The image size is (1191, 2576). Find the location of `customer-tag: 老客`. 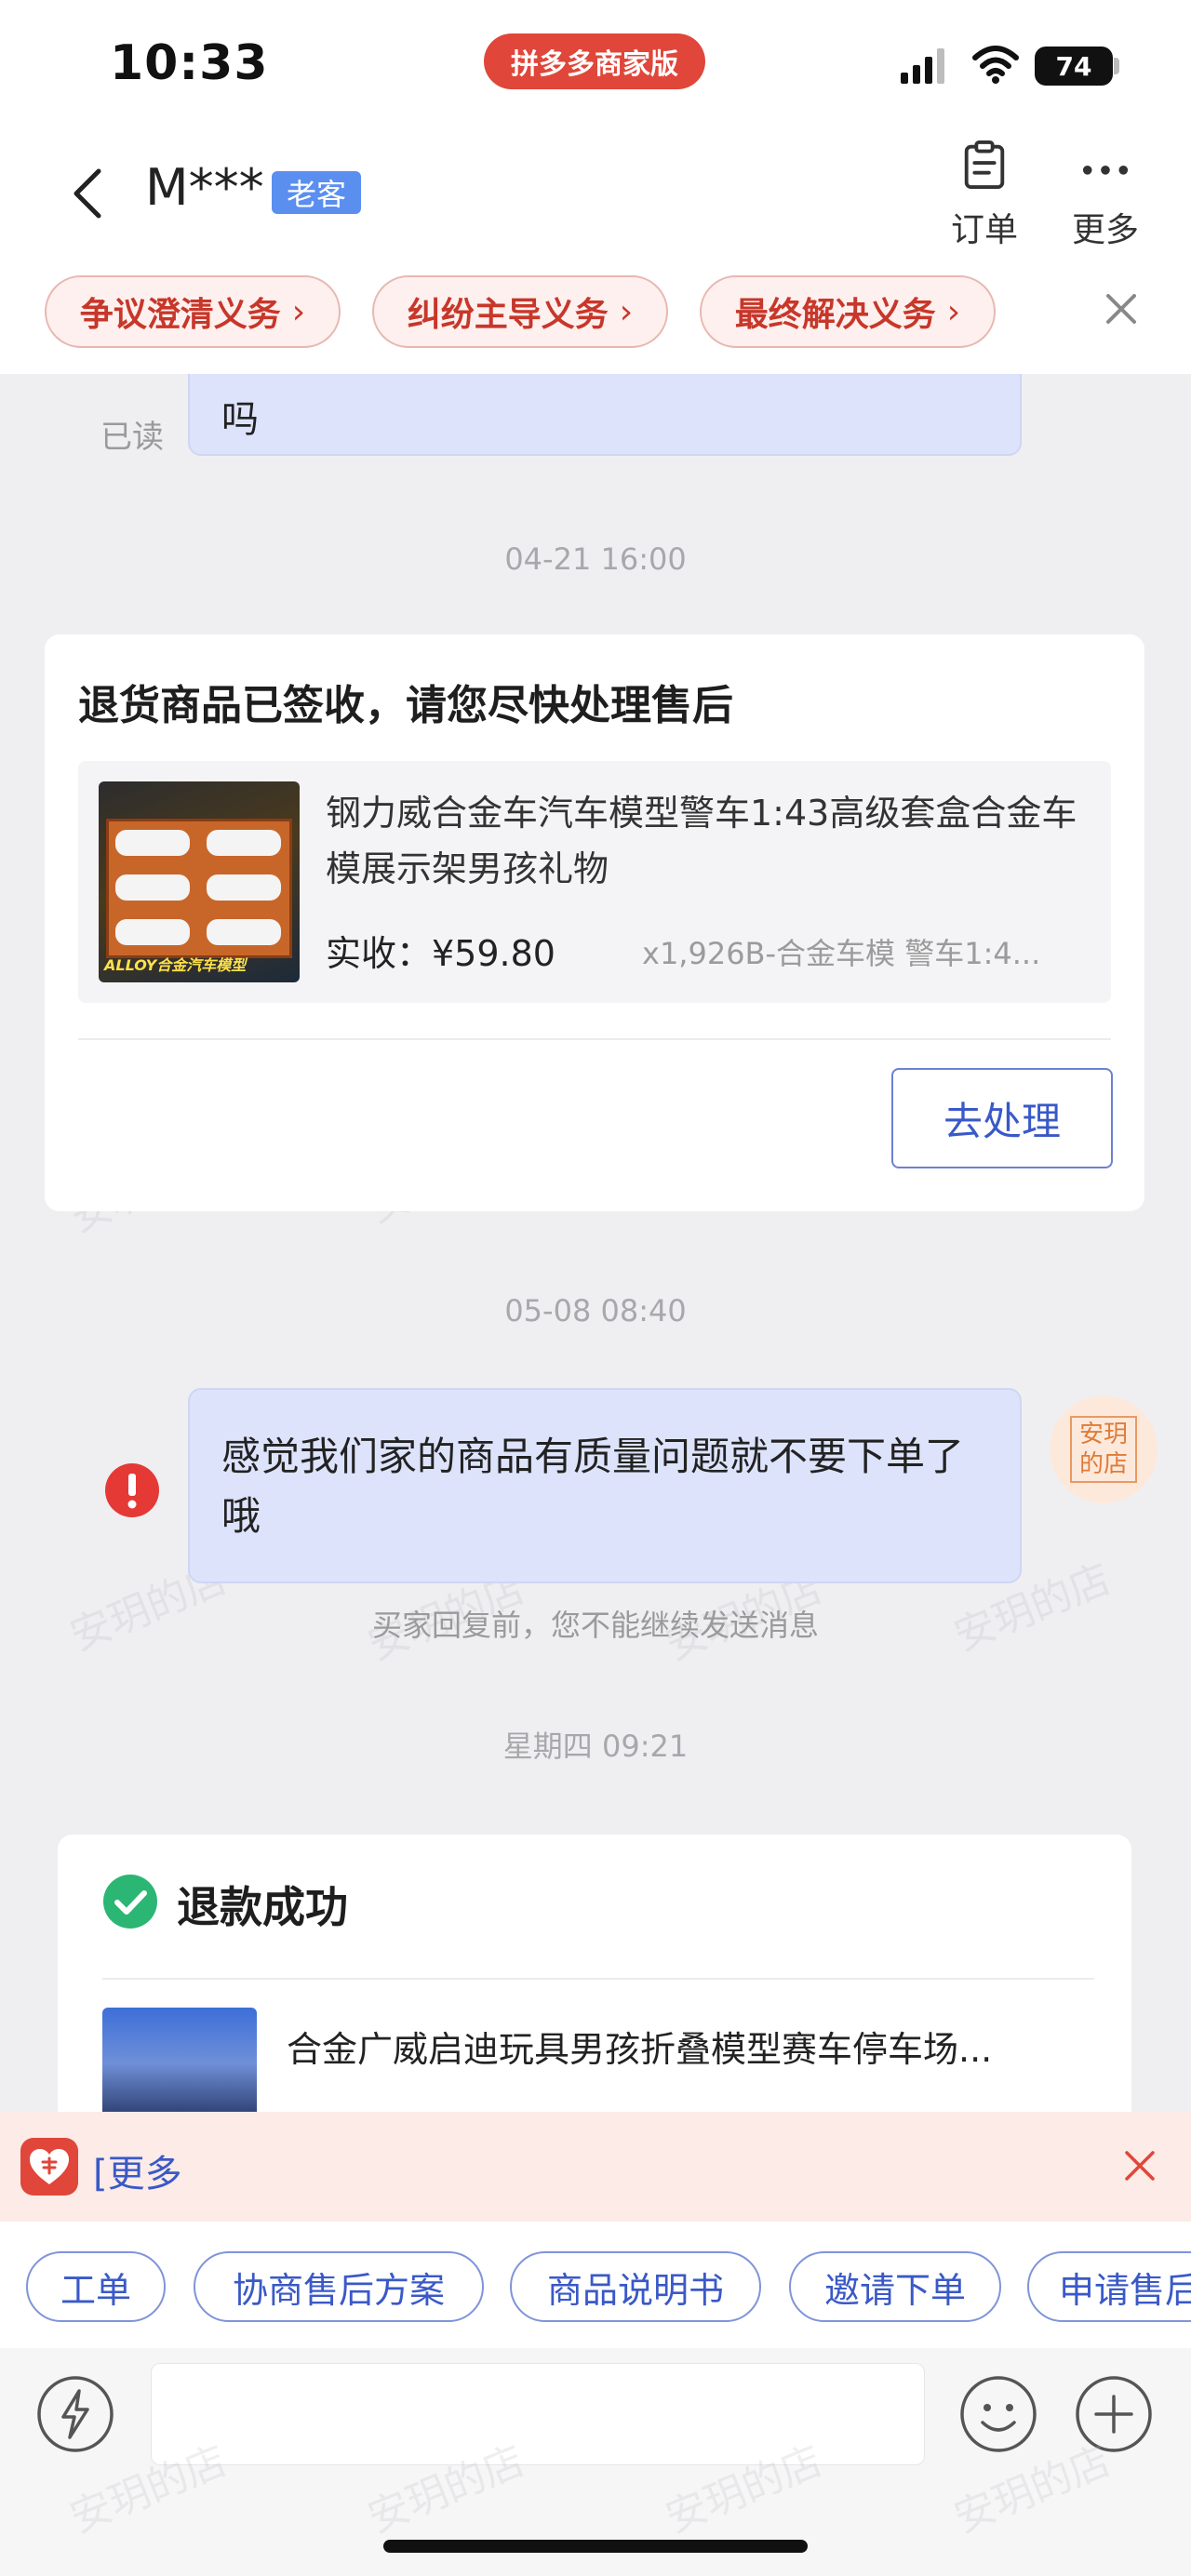

customer-tag: 老客 is located at coordinates (316, 192).